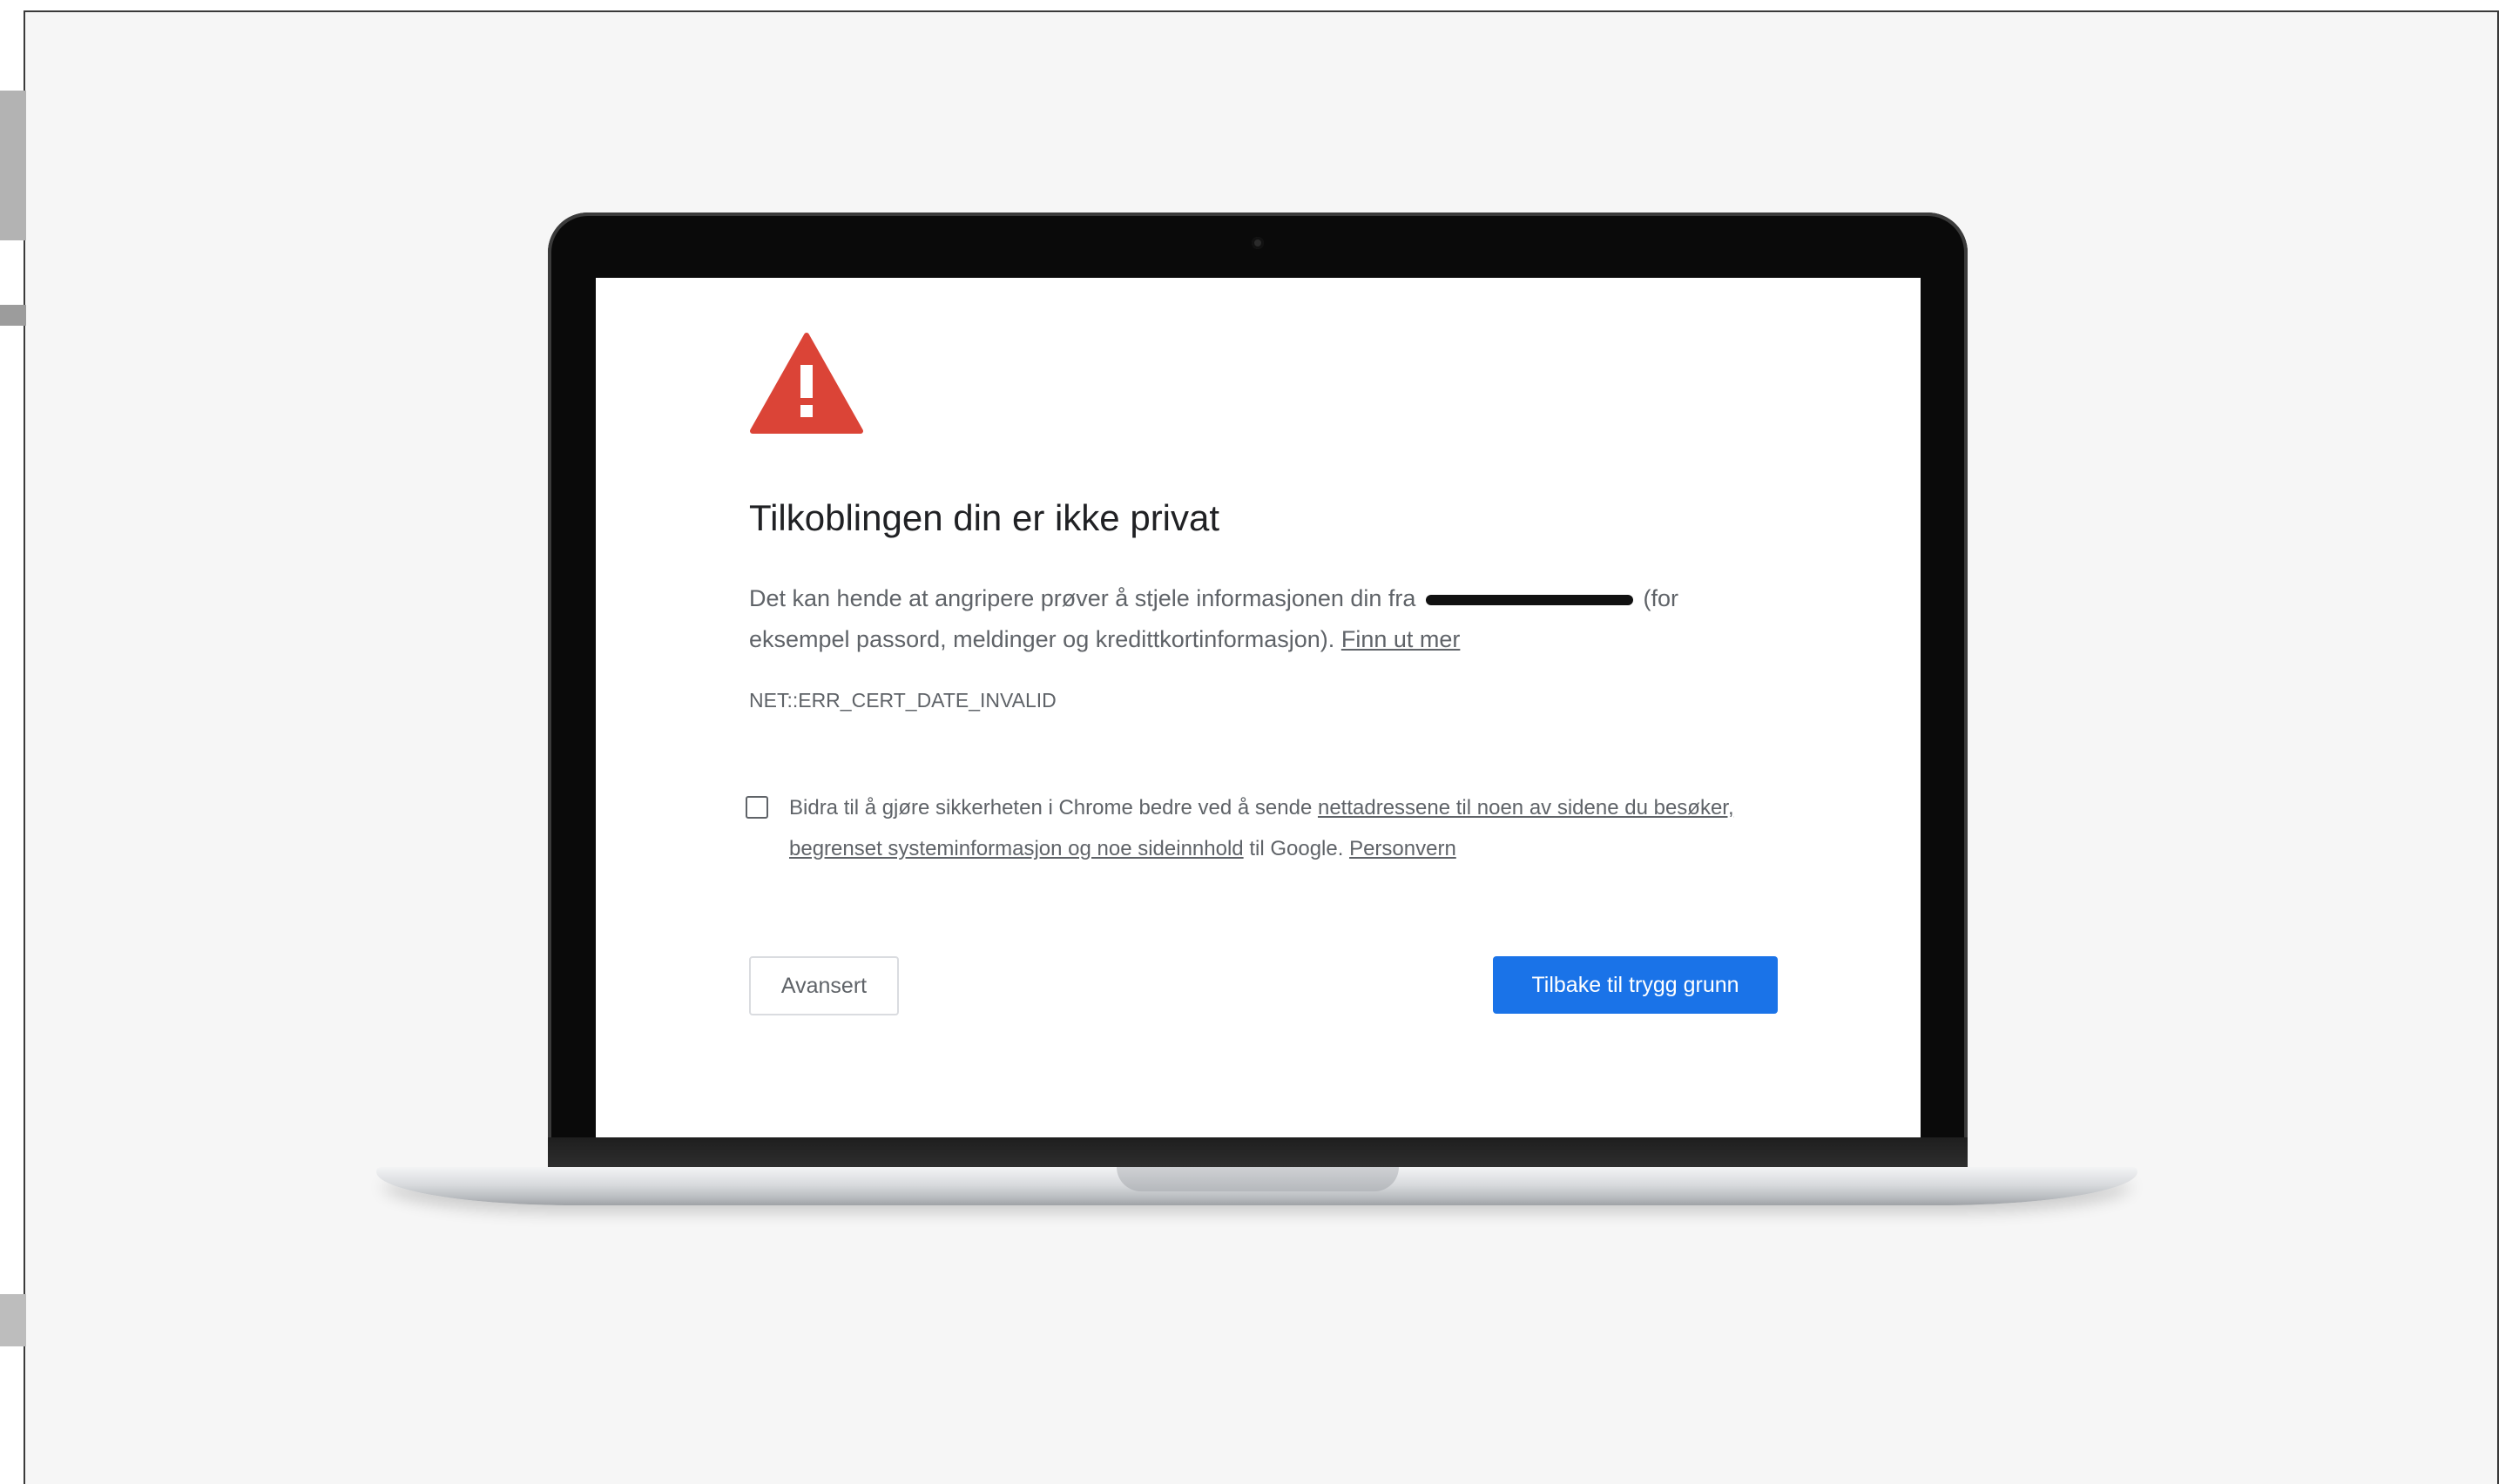 The width and height of the screenshot is (2512, 1484). Describe the element at coordinates (1258, 243) in the screenshot. I see `camera-icon` at that location.